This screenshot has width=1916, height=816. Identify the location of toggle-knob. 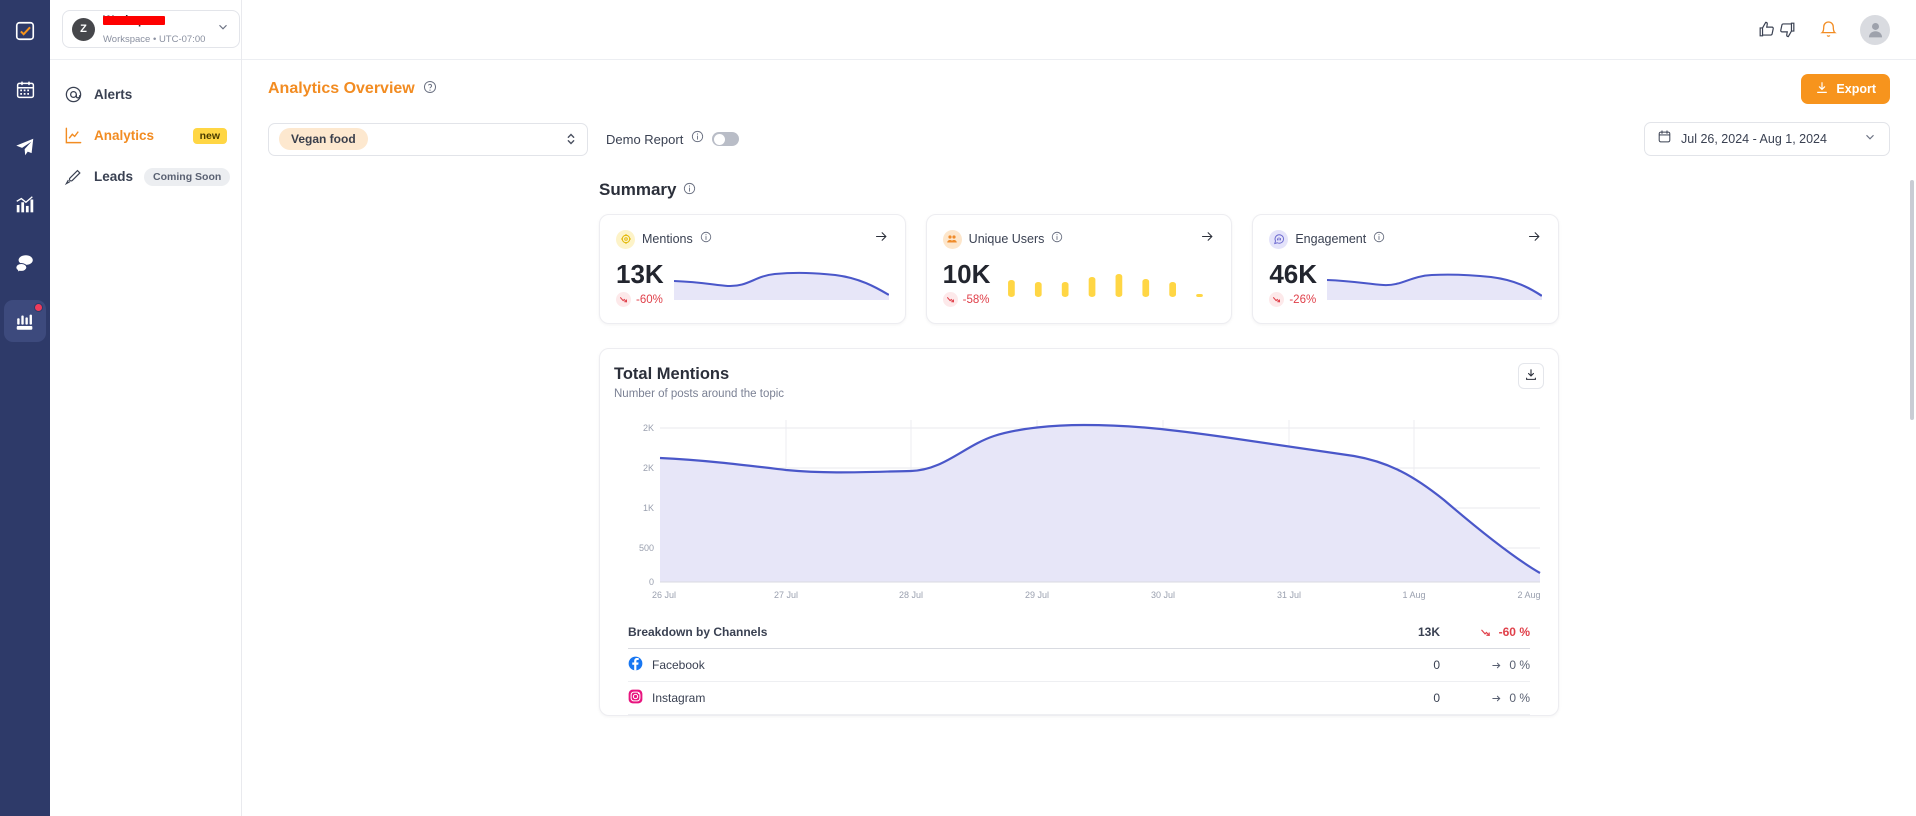
(719, 139).